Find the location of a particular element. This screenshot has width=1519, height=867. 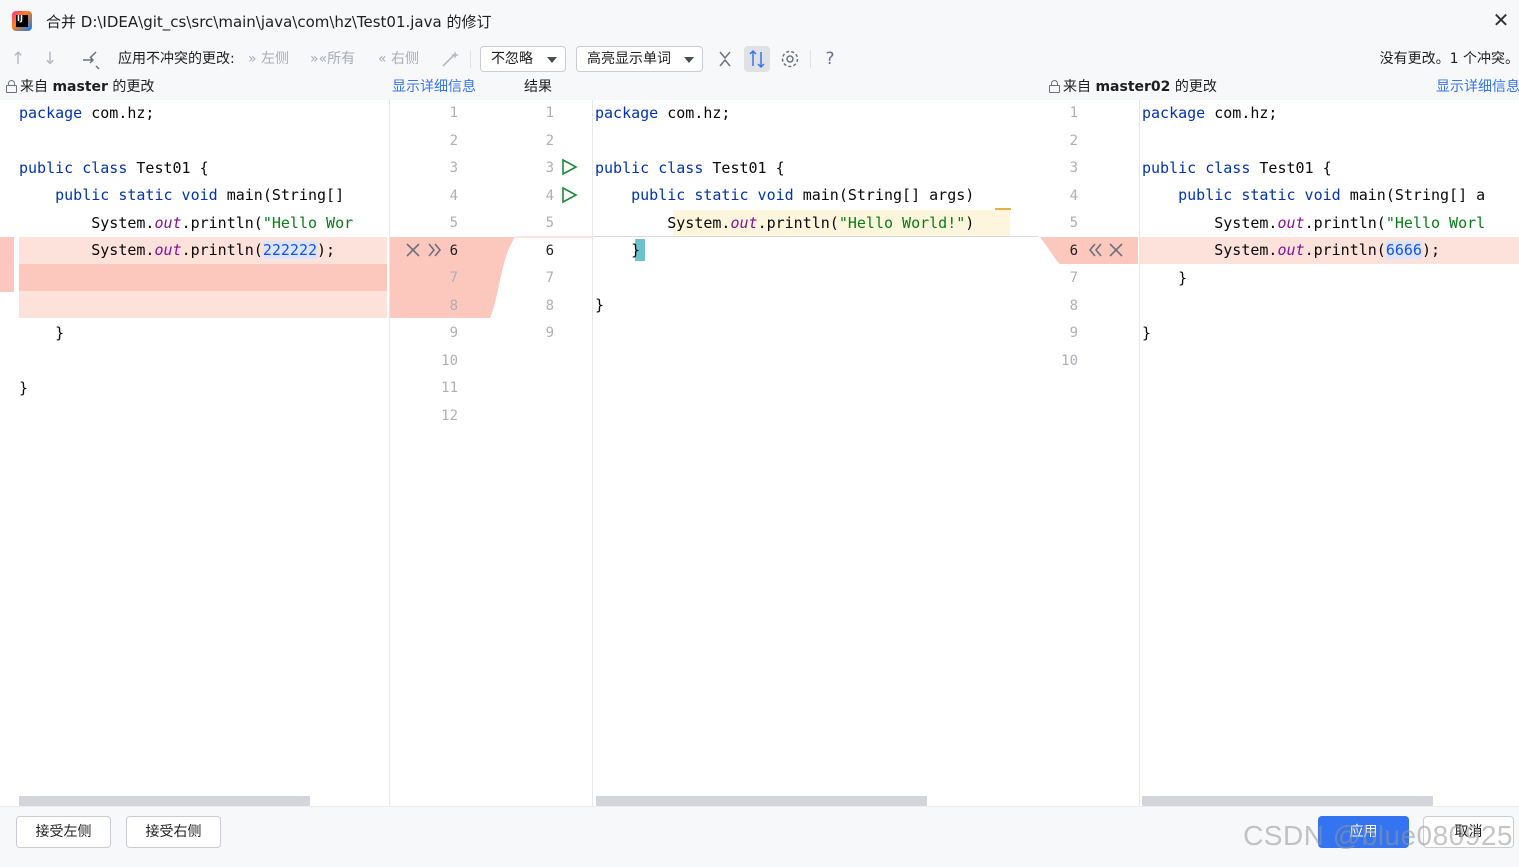

code-line-conflict: System.out.println(6666); is located at coordinates (1327, 250).